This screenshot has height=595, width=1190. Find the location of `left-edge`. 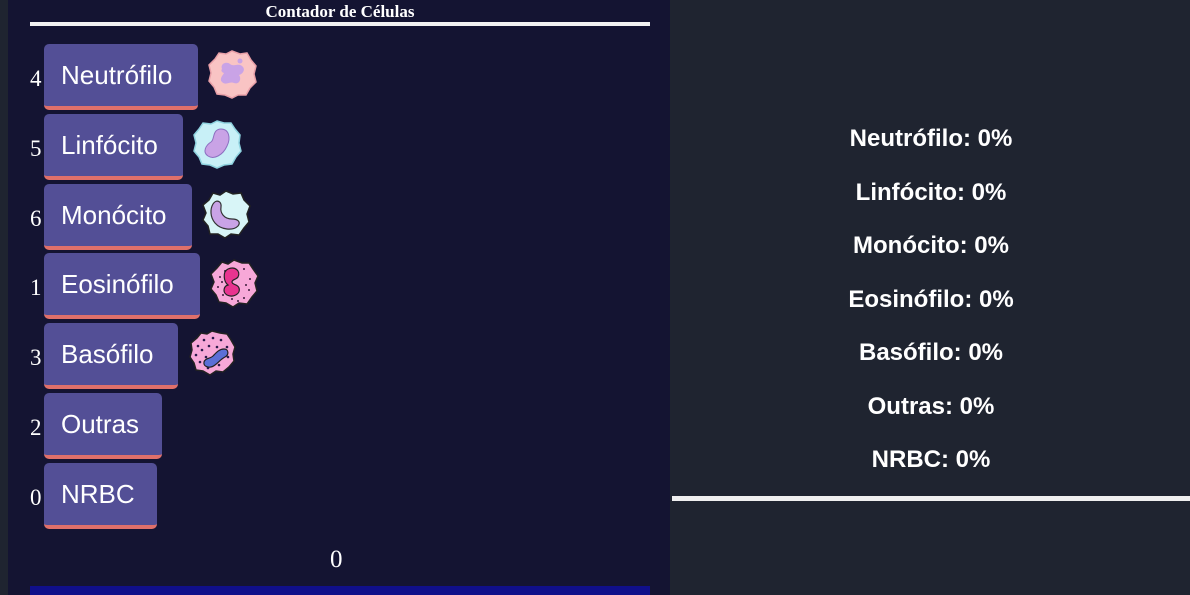

left-edge is located at coordinates (4, 297).